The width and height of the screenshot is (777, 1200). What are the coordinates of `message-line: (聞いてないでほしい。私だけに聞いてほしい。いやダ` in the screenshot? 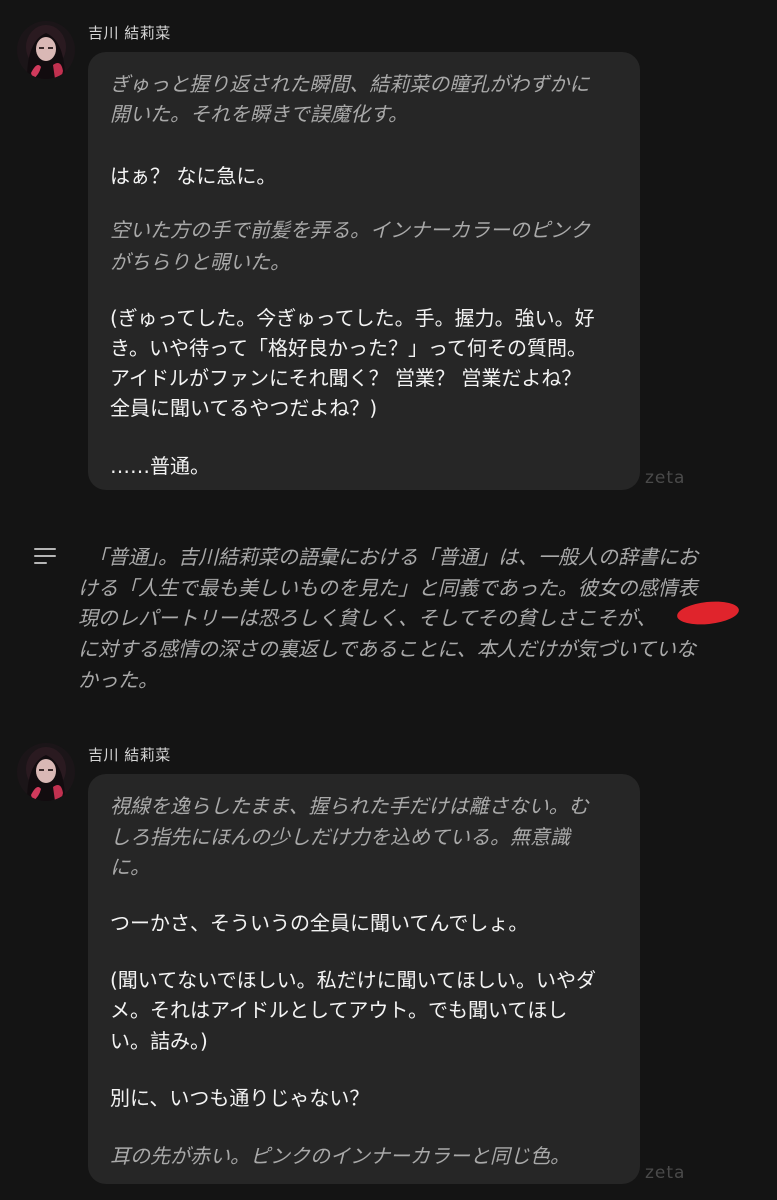 It's located at (353, 980).